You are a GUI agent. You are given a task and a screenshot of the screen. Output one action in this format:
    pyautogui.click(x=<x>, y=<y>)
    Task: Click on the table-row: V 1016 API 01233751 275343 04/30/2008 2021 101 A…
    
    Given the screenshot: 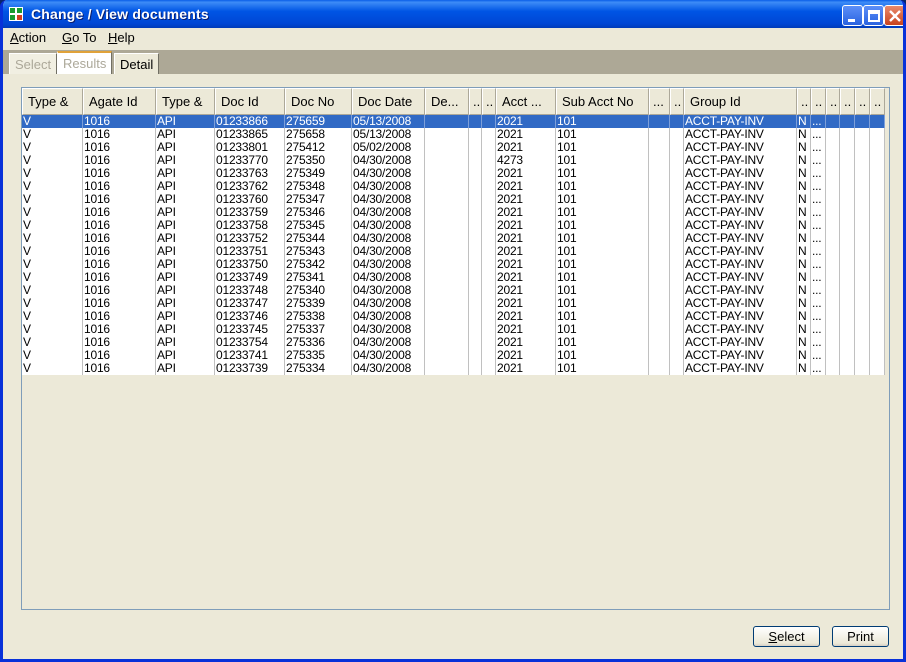 What is the action you would take?
    pyautogui.click(x=453, y=251)
    